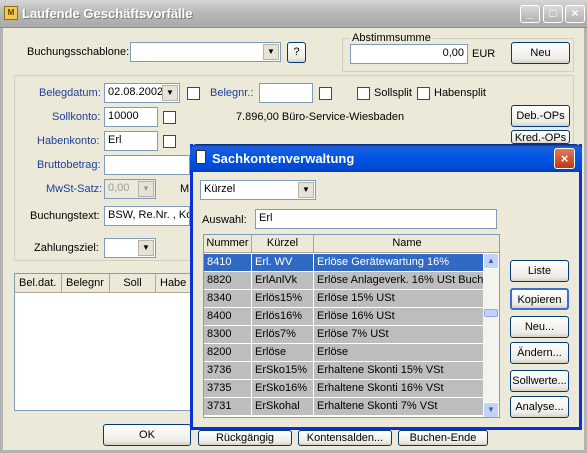 This screenshot has width=587, height=453. What do you see at coordinates (70, 93) in the screenshot?
I see `belegdatum-label: Belegdatum:` at bounding box center [70, 93].